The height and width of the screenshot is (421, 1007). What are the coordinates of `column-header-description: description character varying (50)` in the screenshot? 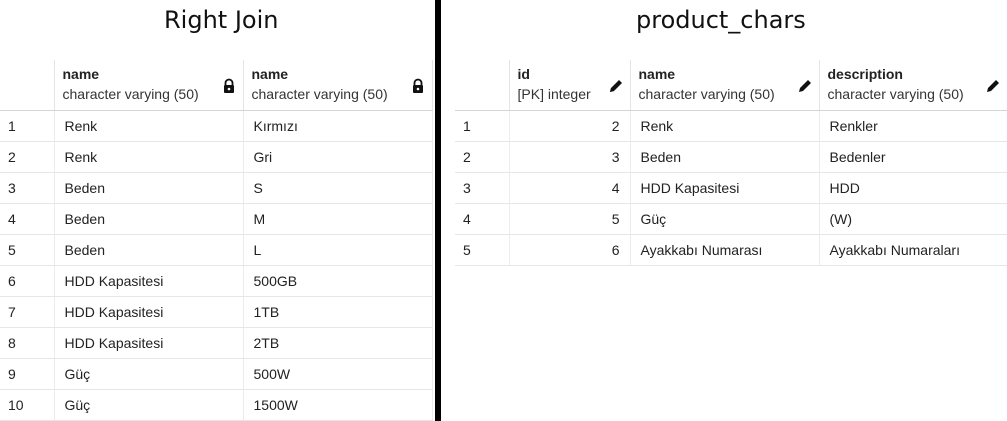 It's located at (913, 85).